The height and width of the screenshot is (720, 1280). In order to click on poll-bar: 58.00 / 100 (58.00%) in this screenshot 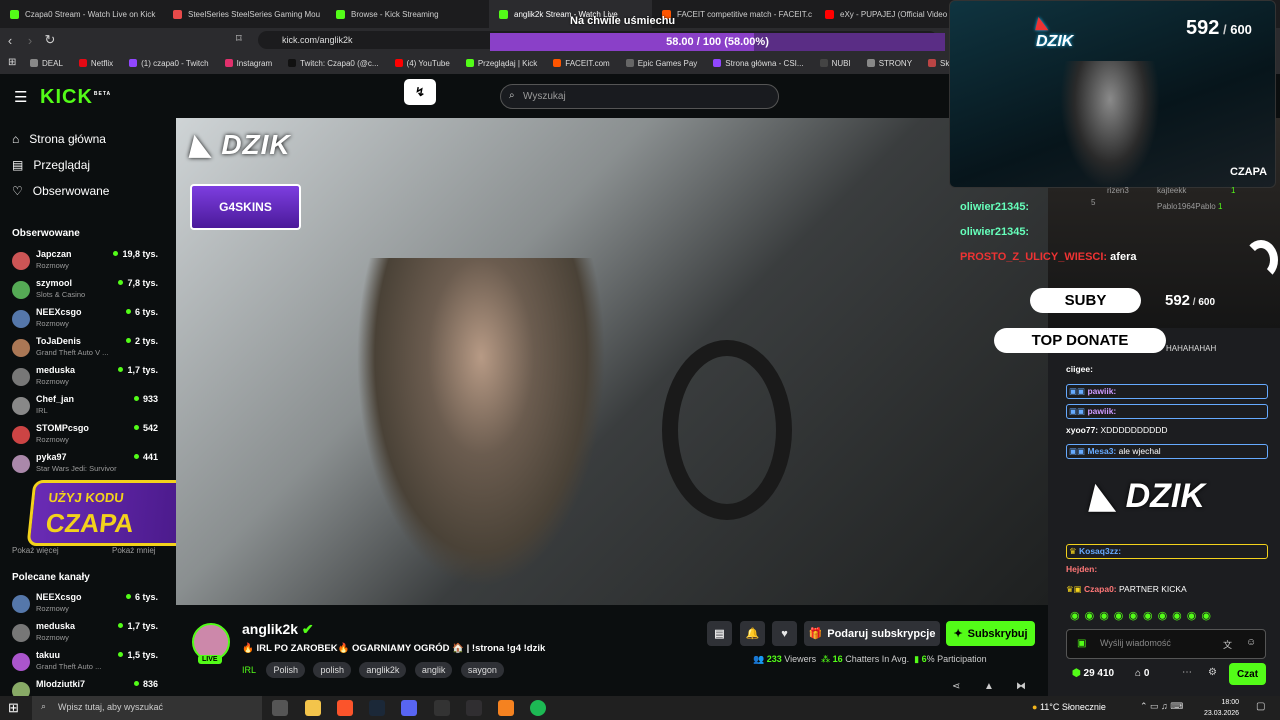, I will do `click(717, 42)`.